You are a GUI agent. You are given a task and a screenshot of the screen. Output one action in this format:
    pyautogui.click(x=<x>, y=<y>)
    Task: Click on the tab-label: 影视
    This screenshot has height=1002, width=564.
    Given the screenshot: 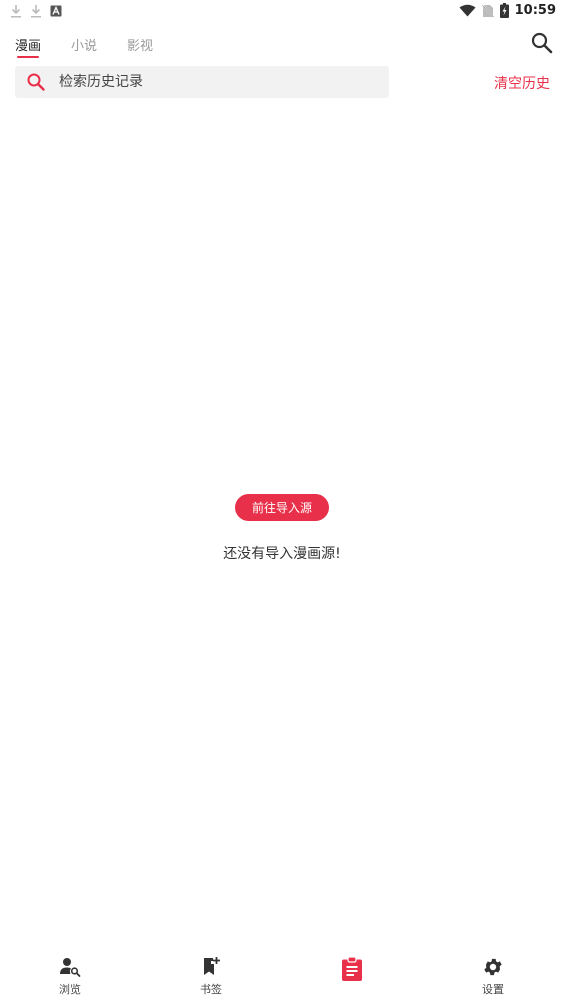 What is the action you would take?
    pyautogui.click(x=140, y=46)
    